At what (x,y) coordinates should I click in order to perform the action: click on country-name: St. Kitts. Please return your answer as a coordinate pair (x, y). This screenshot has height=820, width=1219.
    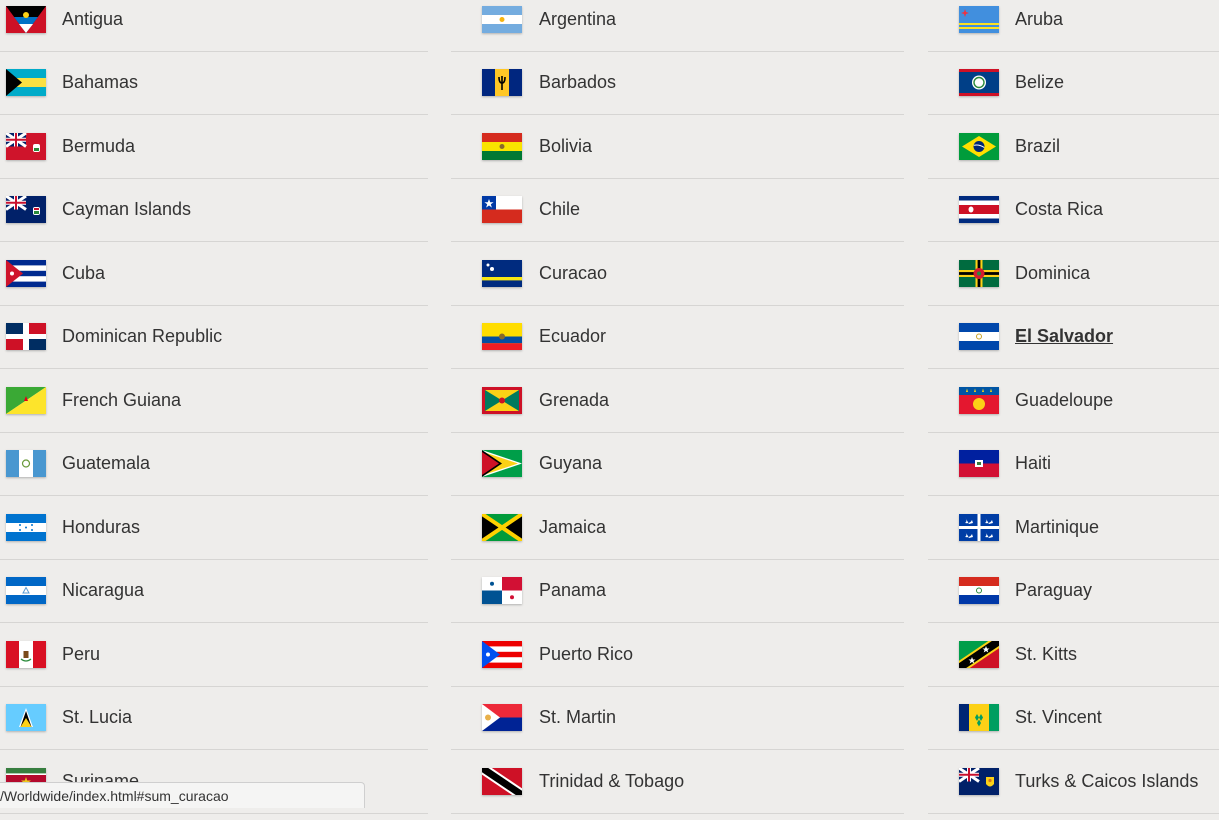
    Looking at the image, I should click on (1046, 654).